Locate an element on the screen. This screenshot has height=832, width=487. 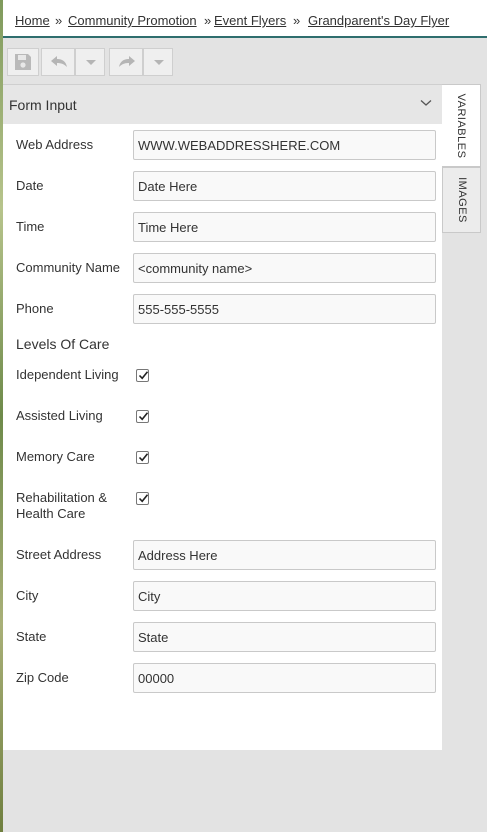
assisted-living-label: Assisted Living is located at coordinates (59, 415).